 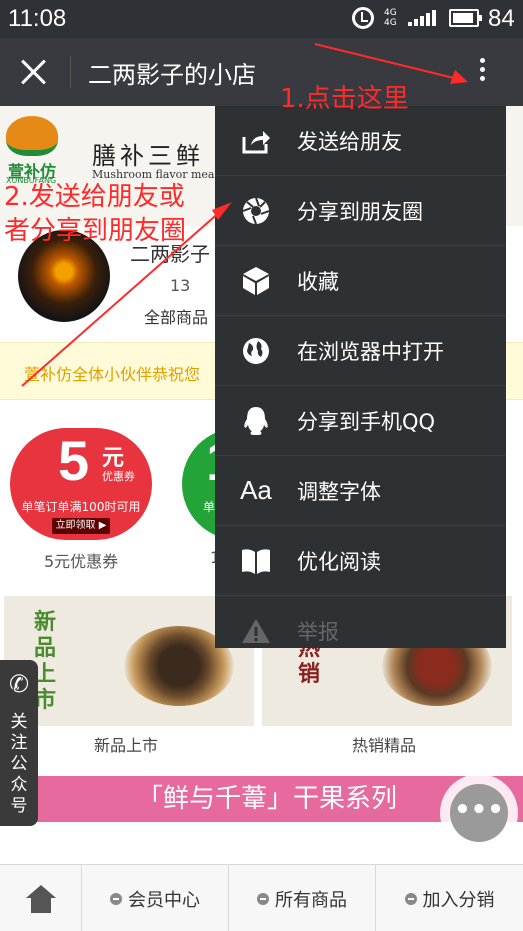 I want to click on menu-item-send-to-friend: 发送给朋友, so click(x=360, y=141).